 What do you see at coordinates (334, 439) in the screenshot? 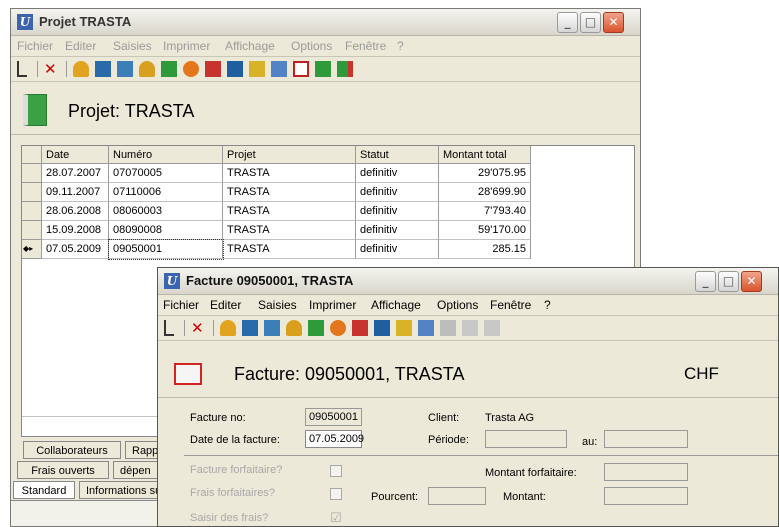
I see `date-facture-field: 07.05.2009` at bounding box center [334, 439].